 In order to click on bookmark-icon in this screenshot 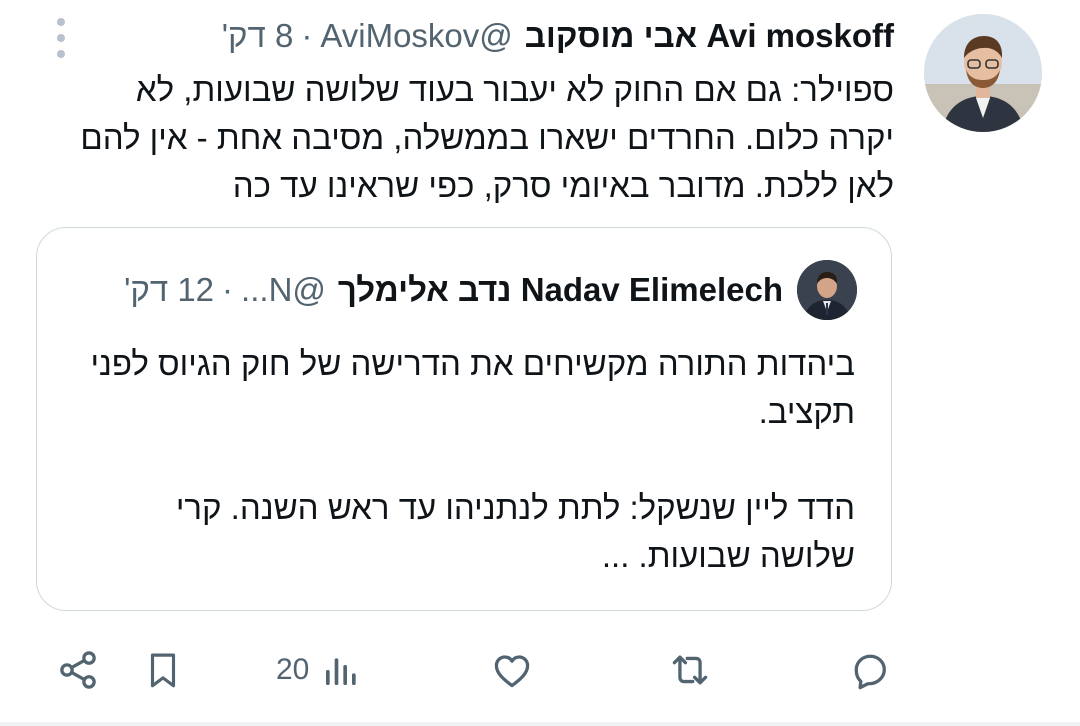, I will do `click(163, 670)`.